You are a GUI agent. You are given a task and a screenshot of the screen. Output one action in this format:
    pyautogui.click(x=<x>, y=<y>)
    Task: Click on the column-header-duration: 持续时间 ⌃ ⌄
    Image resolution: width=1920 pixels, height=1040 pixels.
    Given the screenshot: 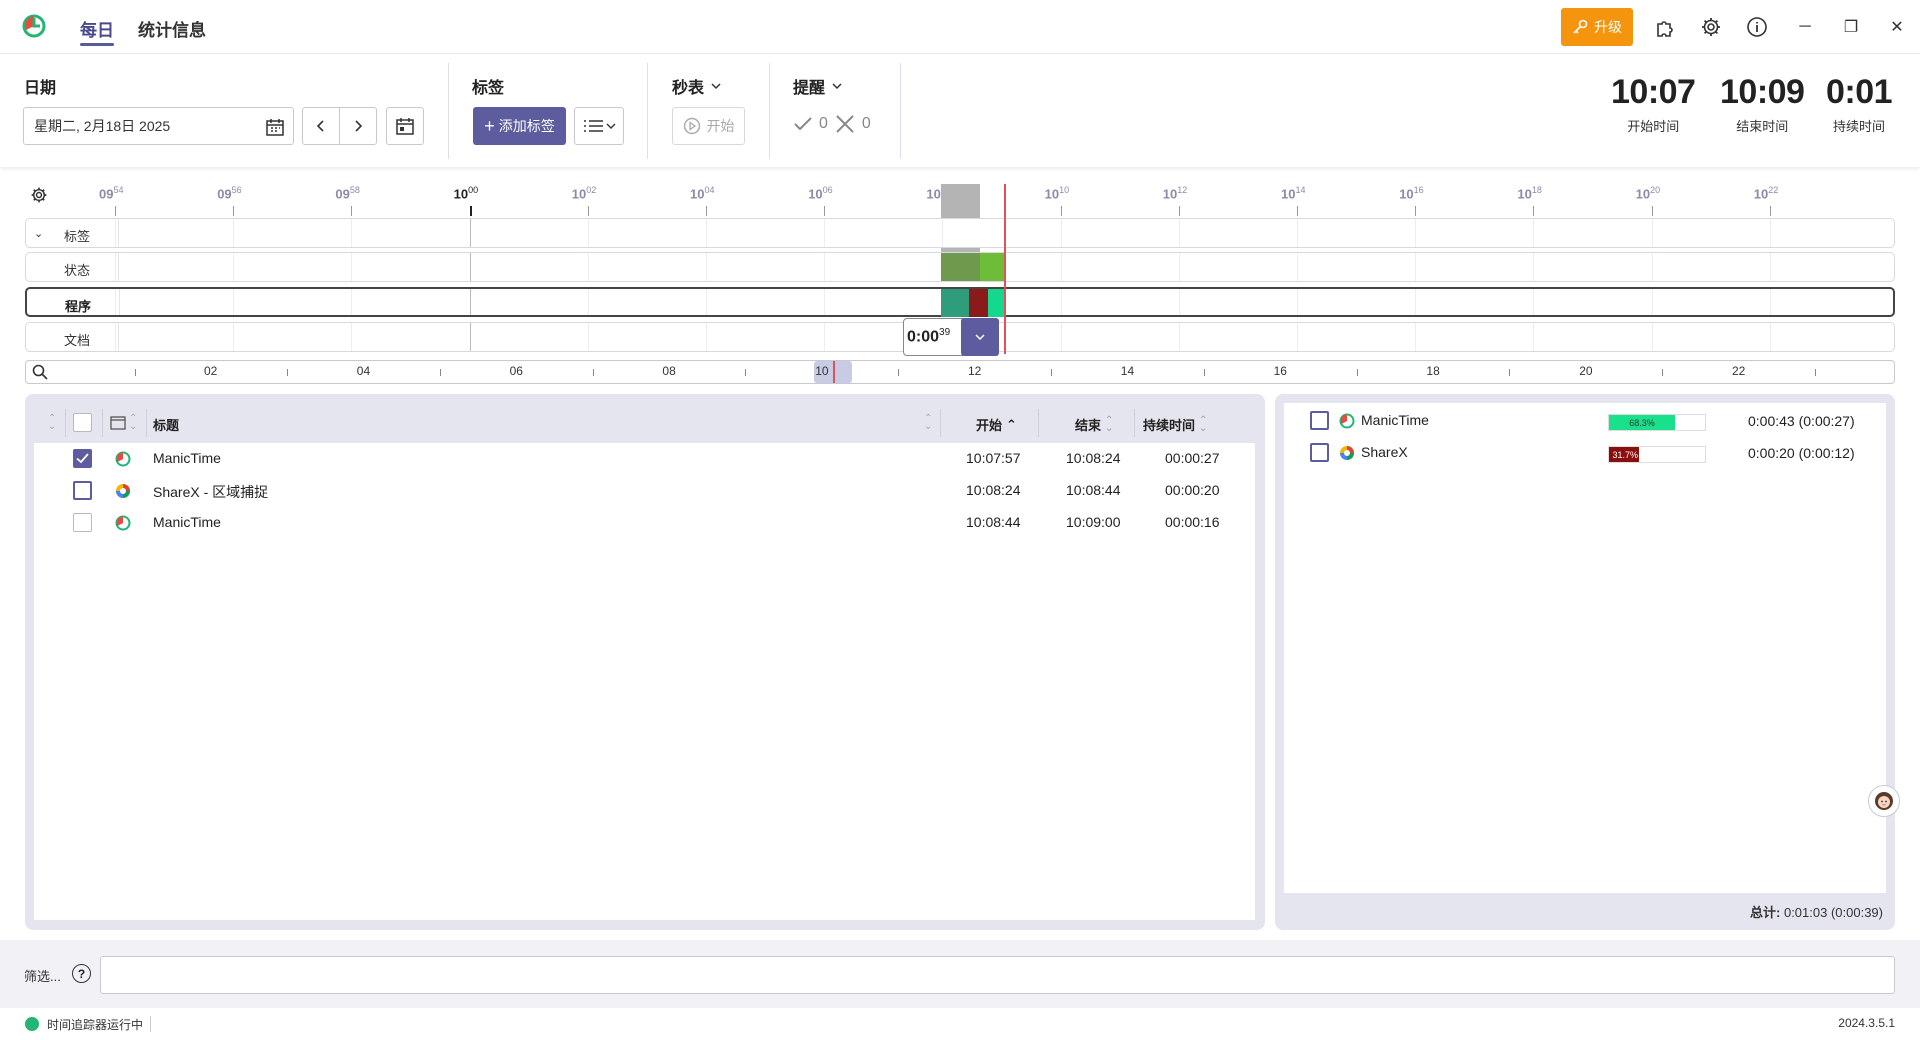 What is the action you would take?
    pyautogui.click(x=1175, y=424)
    